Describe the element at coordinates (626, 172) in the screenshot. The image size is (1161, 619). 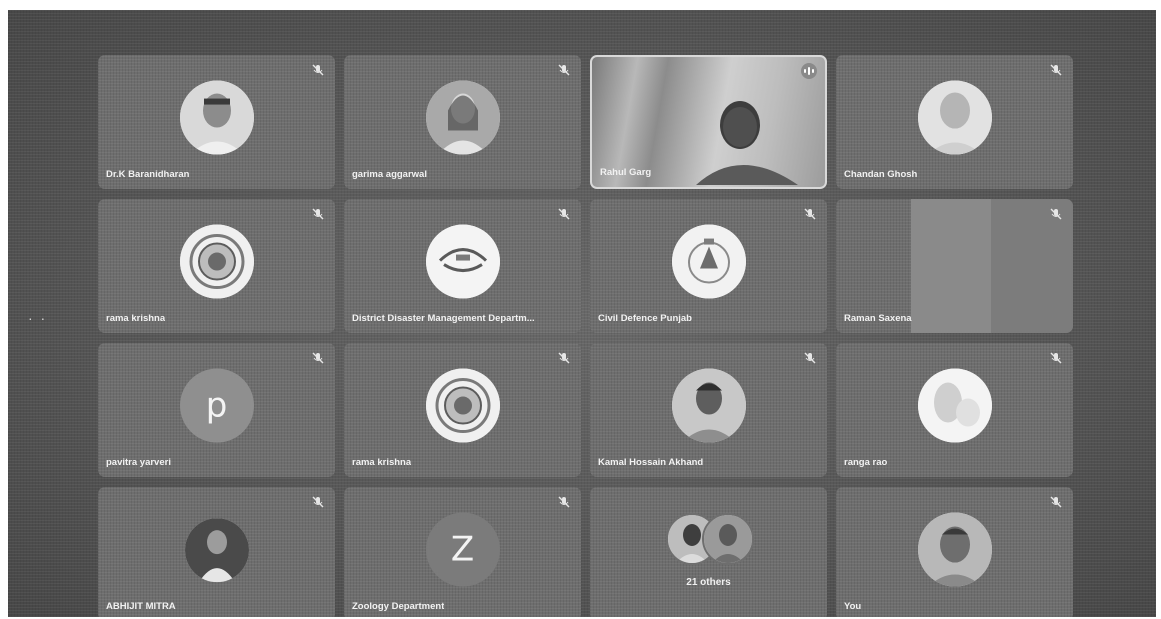
I see `participant-name: Rahul Garg` at that location.